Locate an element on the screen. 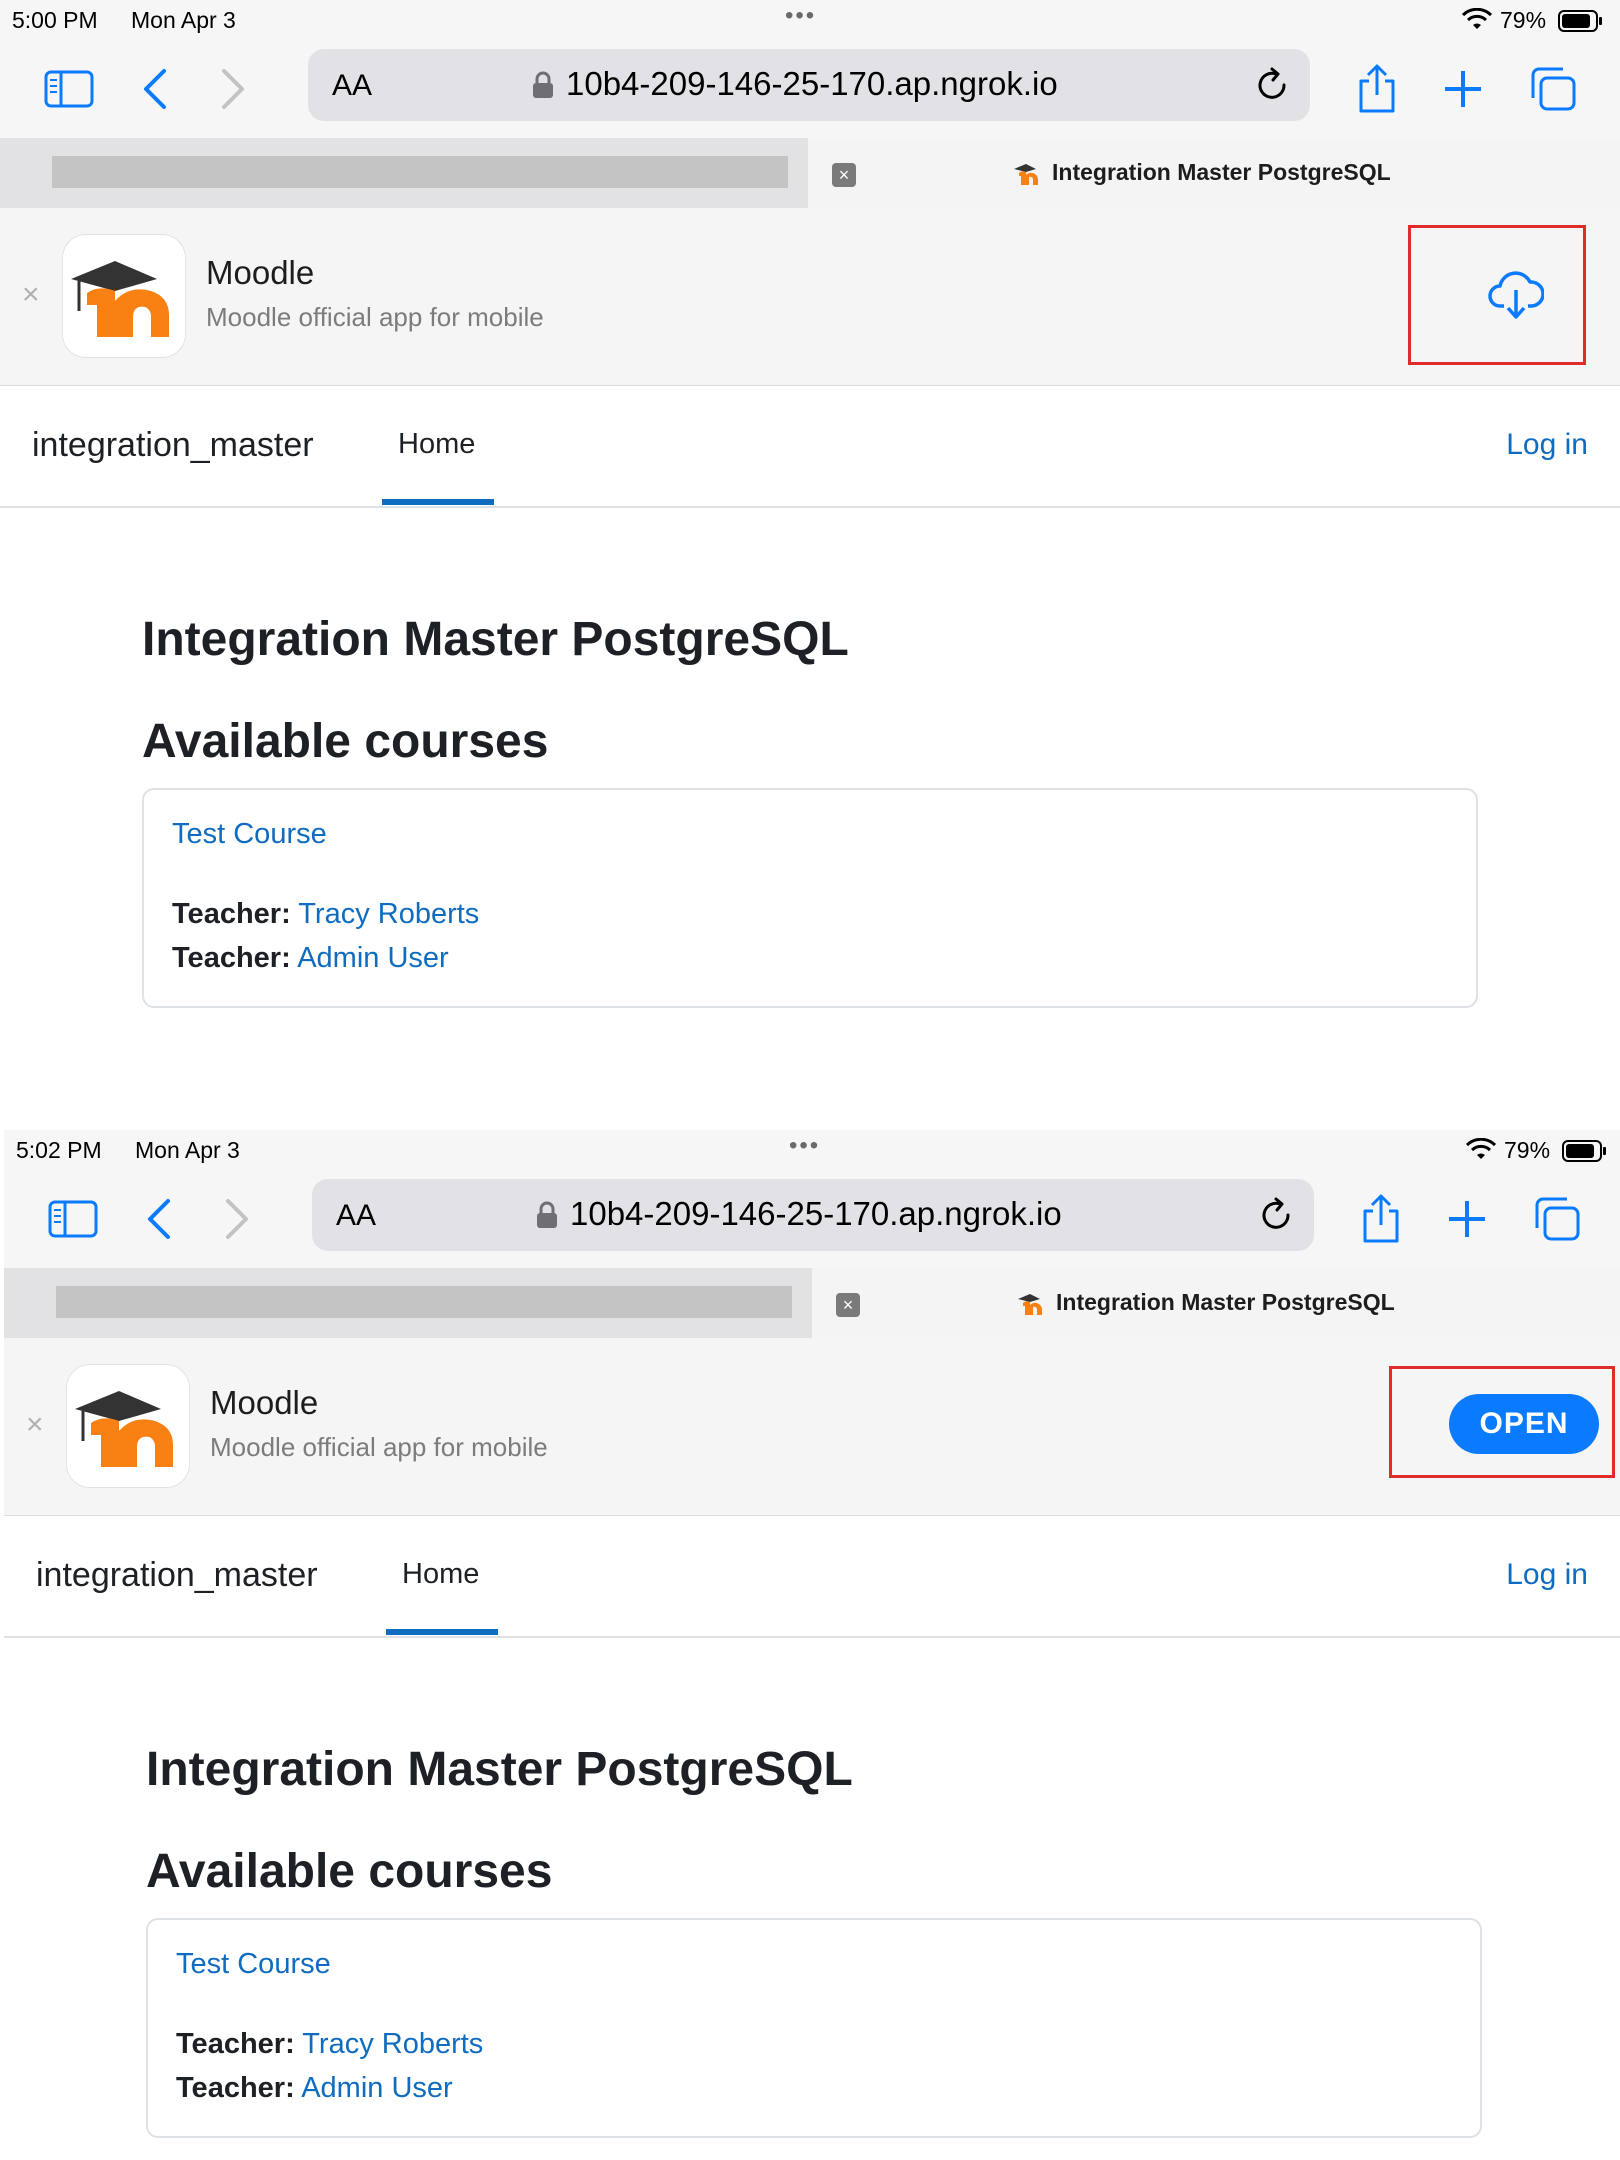 This screenshot has height=2160, width=1620. status-bar: 5:00 PM Mon Apr 3 ••• 79% is located at coordinates (810, 21).